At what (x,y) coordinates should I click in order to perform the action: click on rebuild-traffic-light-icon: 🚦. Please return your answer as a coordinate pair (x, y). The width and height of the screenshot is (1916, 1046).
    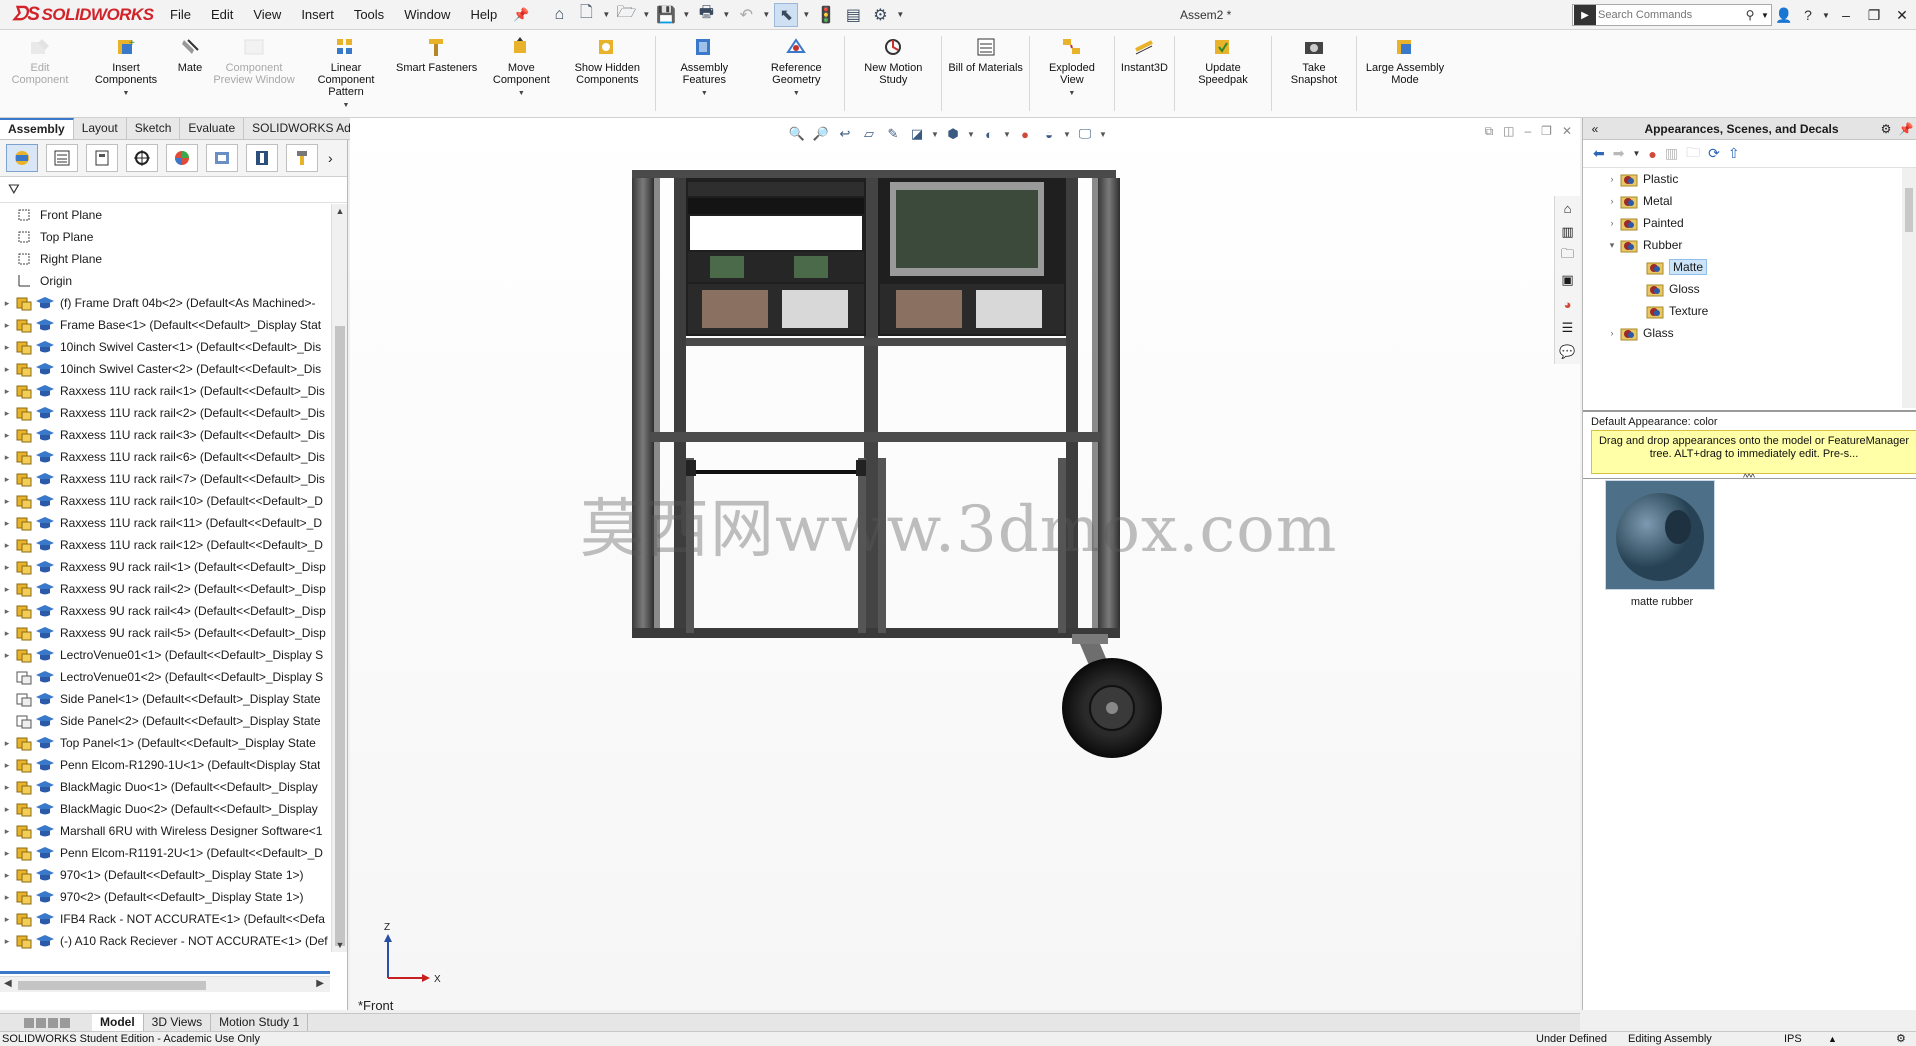
    Looking at the image, I should click on (826, 15).